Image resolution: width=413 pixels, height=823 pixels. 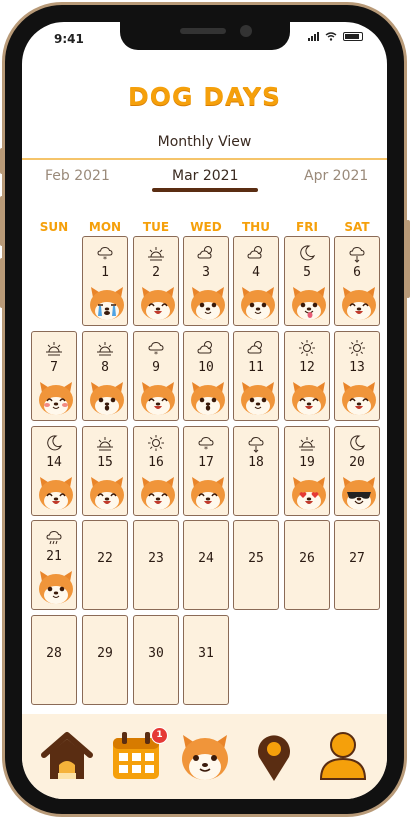 What do you see at coordinates (206, 281) in the screenshot?
I see `day-cell-3: 3` at bounding box center [206, 281].